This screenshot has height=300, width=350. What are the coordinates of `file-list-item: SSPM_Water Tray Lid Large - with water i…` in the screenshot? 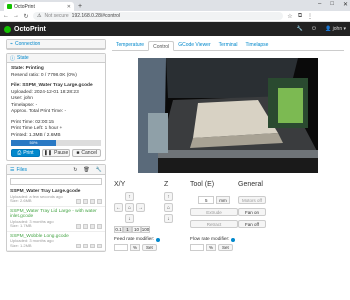 It's located at (56, 219).